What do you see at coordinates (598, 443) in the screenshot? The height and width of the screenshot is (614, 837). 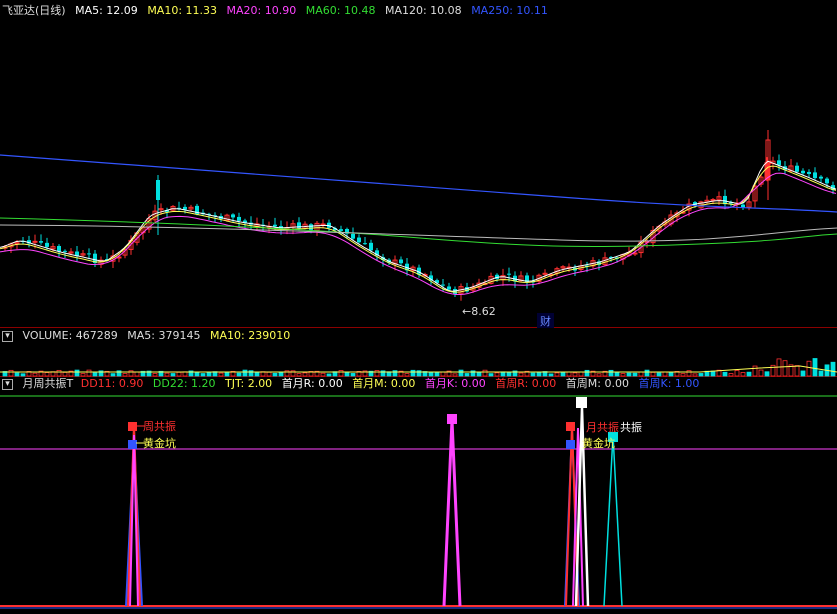 I see `golden-pit-label-2: 黄金坑` at bounding box center [598, 443].